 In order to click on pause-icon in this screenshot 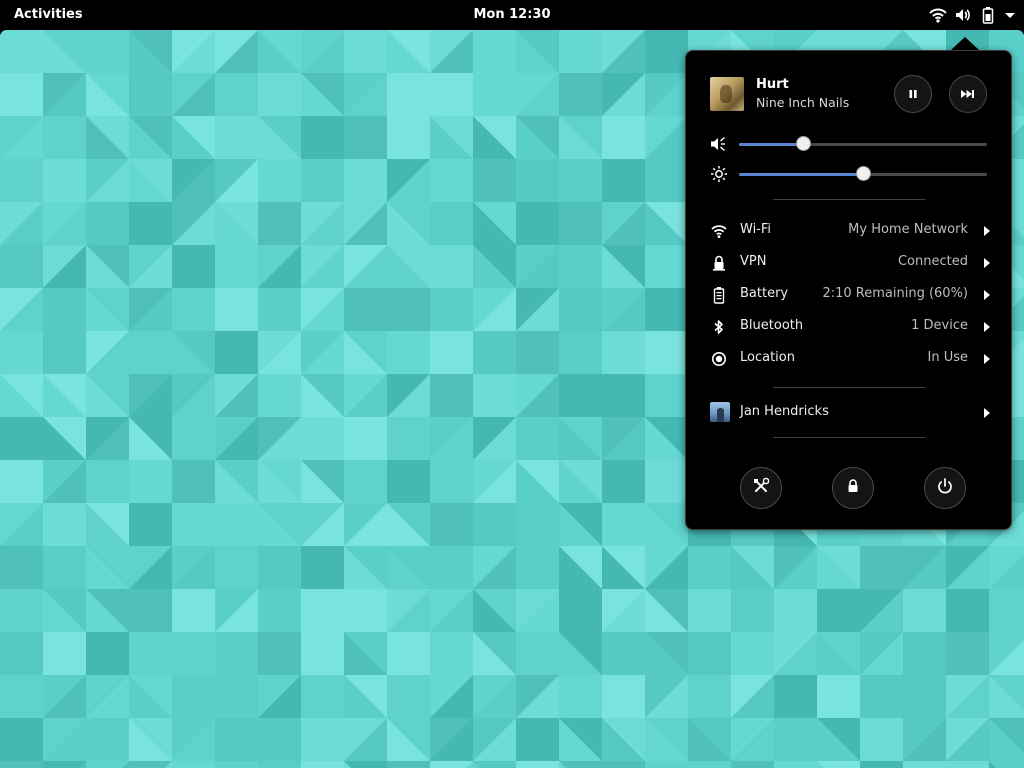, I will do `click(913, 94)`.